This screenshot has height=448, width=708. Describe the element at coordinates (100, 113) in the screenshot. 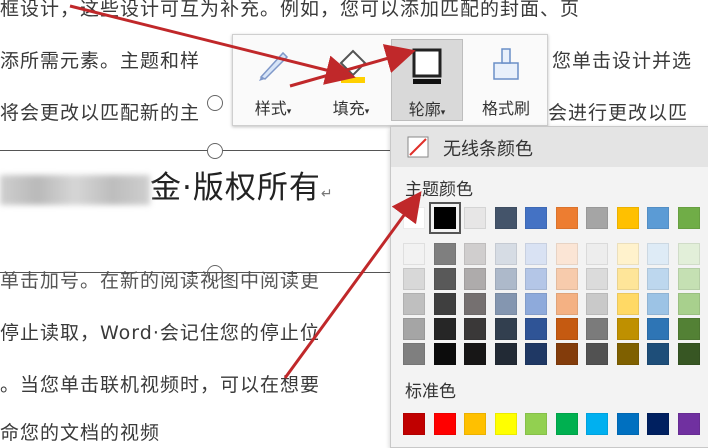

I see `doc-text-line-3: 将会更改以匹配新的主` at that location.